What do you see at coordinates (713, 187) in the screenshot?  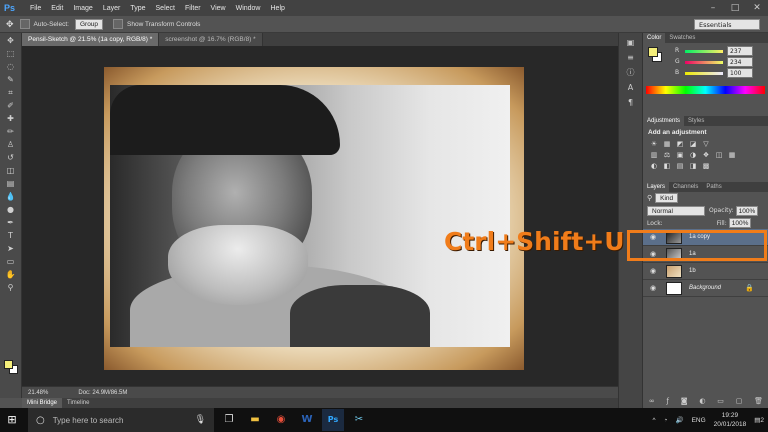 I see `tab-paths: Paths` at bounding box center [713, 187].